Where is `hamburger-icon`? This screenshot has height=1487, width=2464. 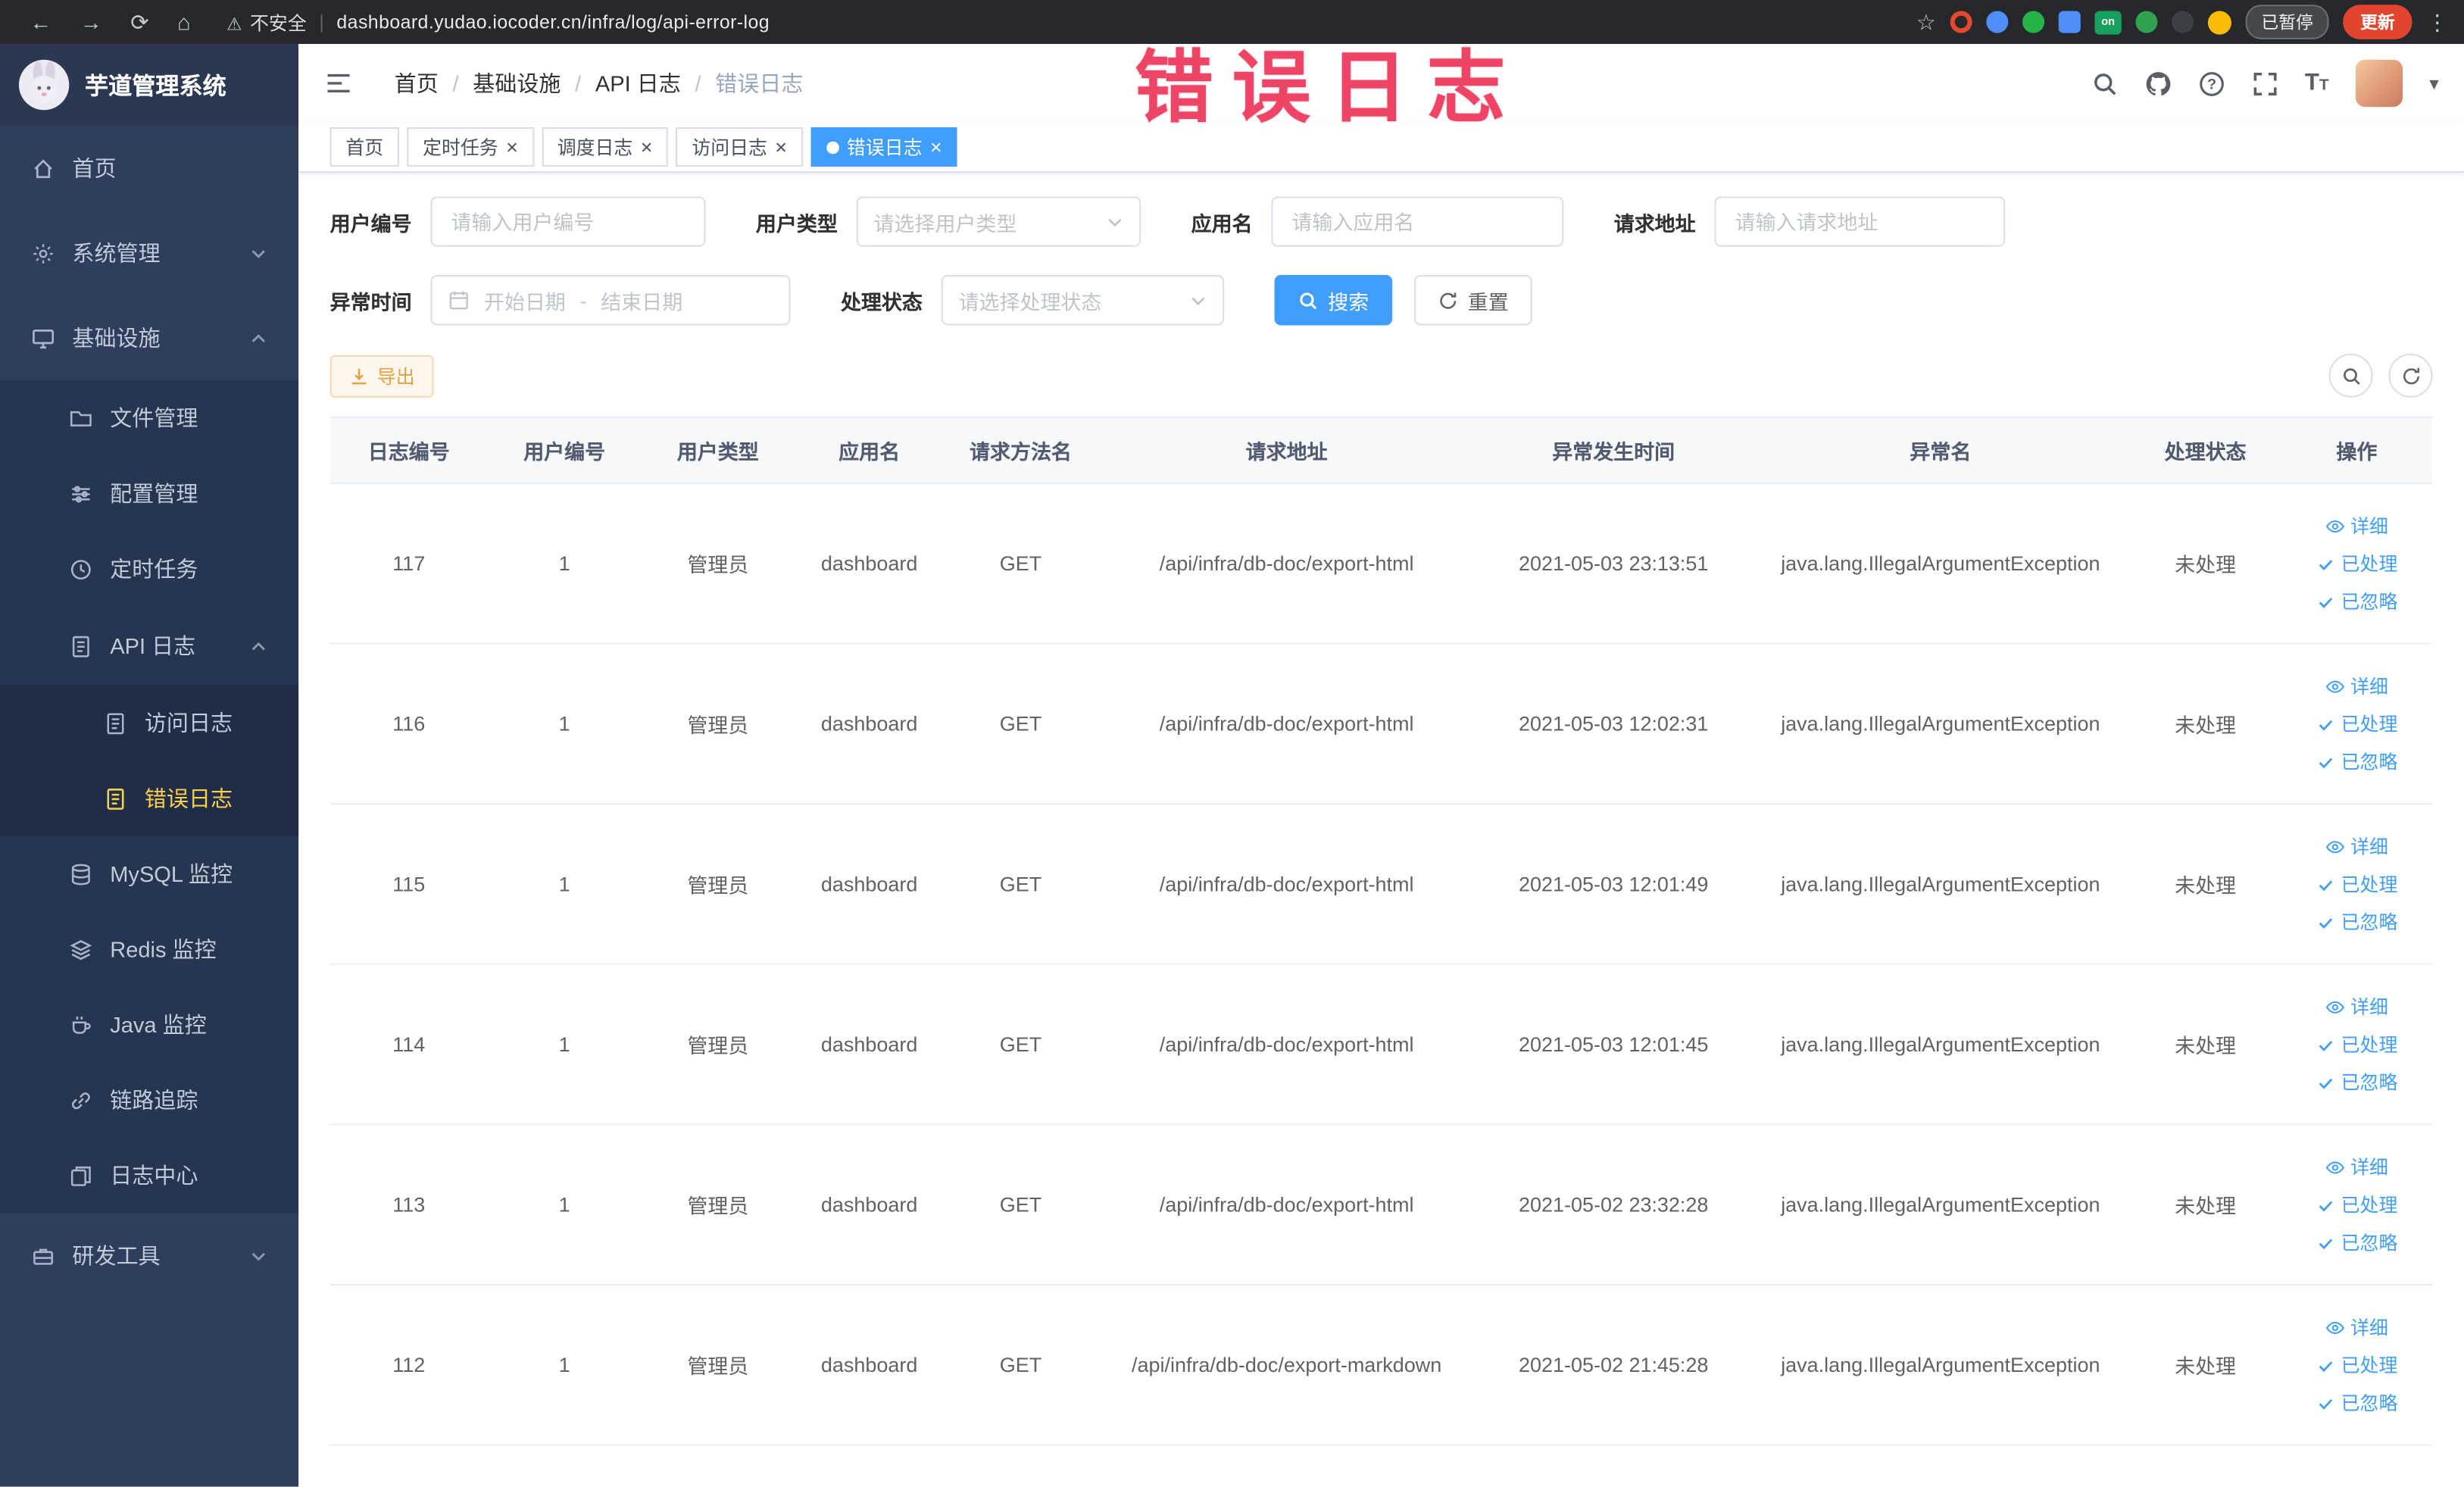
hamburger-icon is located at coordinates (338, 82).